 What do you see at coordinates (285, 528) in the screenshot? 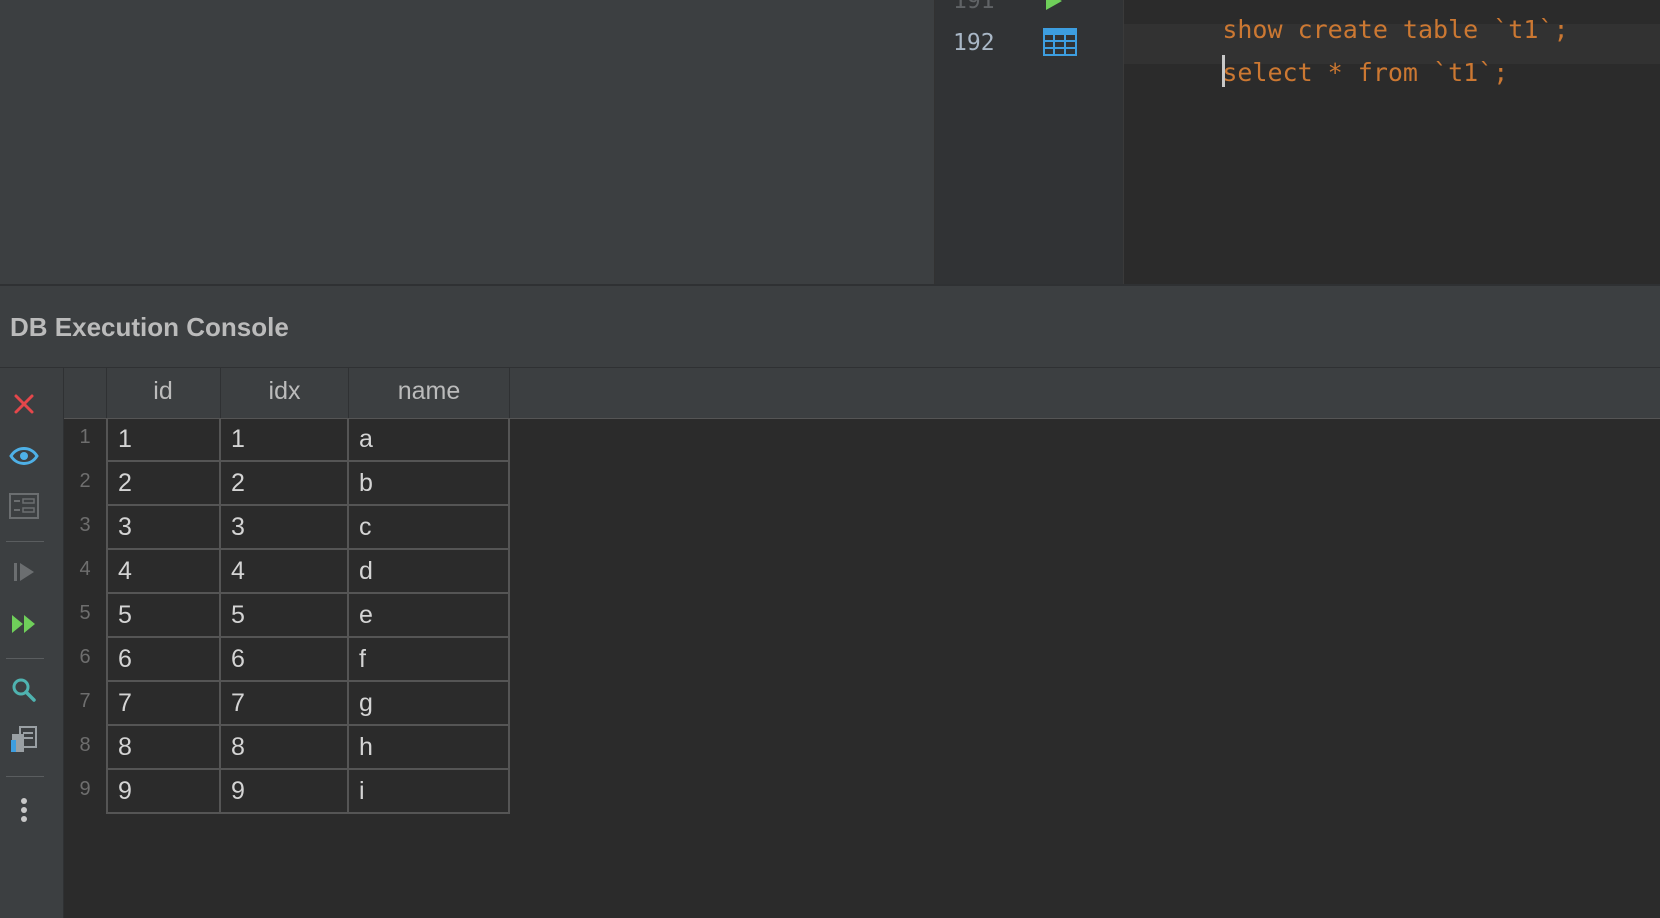
I see `table-cell-idx: 3` at bounding box center [285, 528].